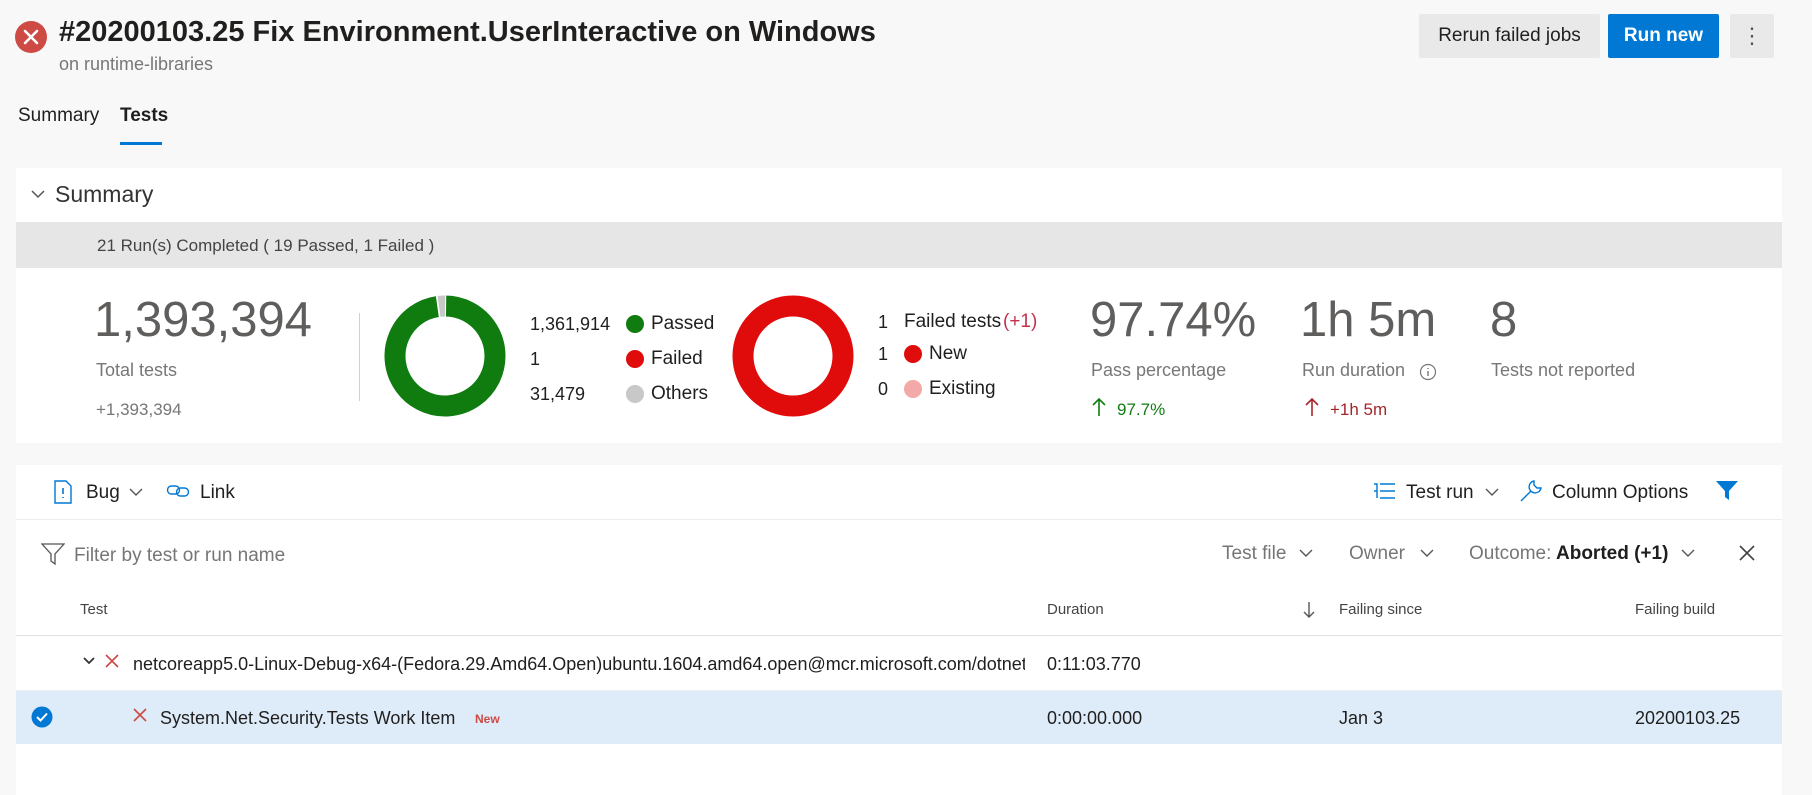 The height and width of the screenshot is (795, 1812). What do you see at coordinates (883, 322) in the screenshot?
I see `failed-tests-count: 1` at bounding box center [883, 322].